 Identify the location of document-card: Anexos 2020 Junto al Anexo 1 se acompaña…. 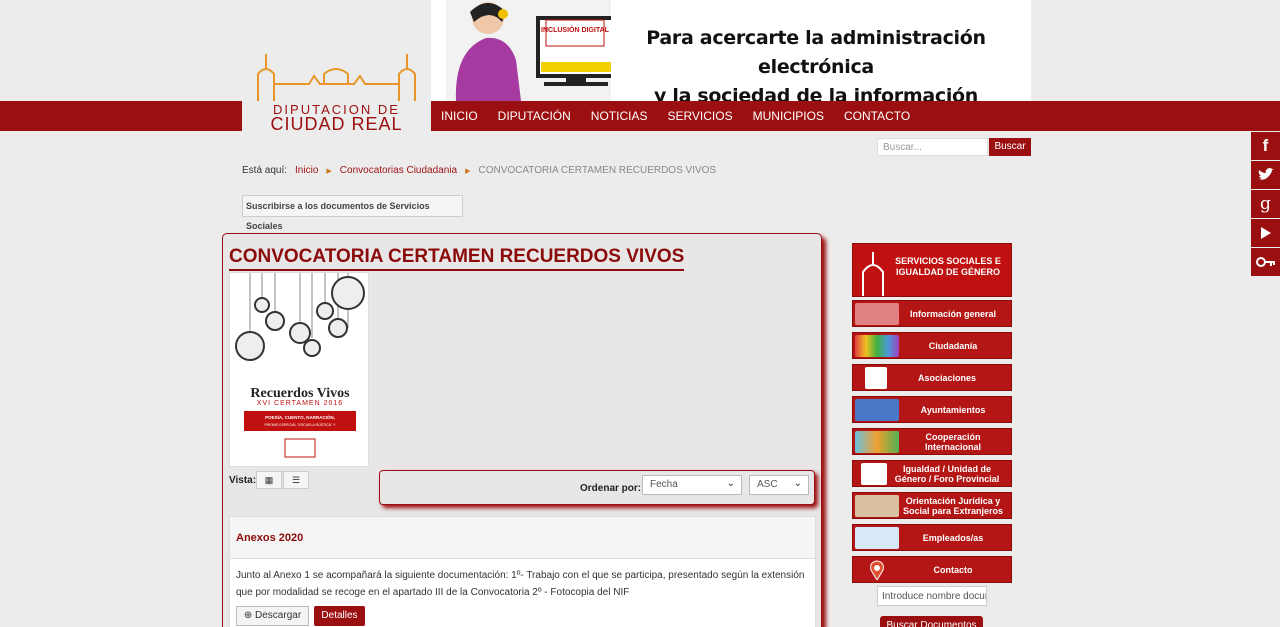
(522, 571).